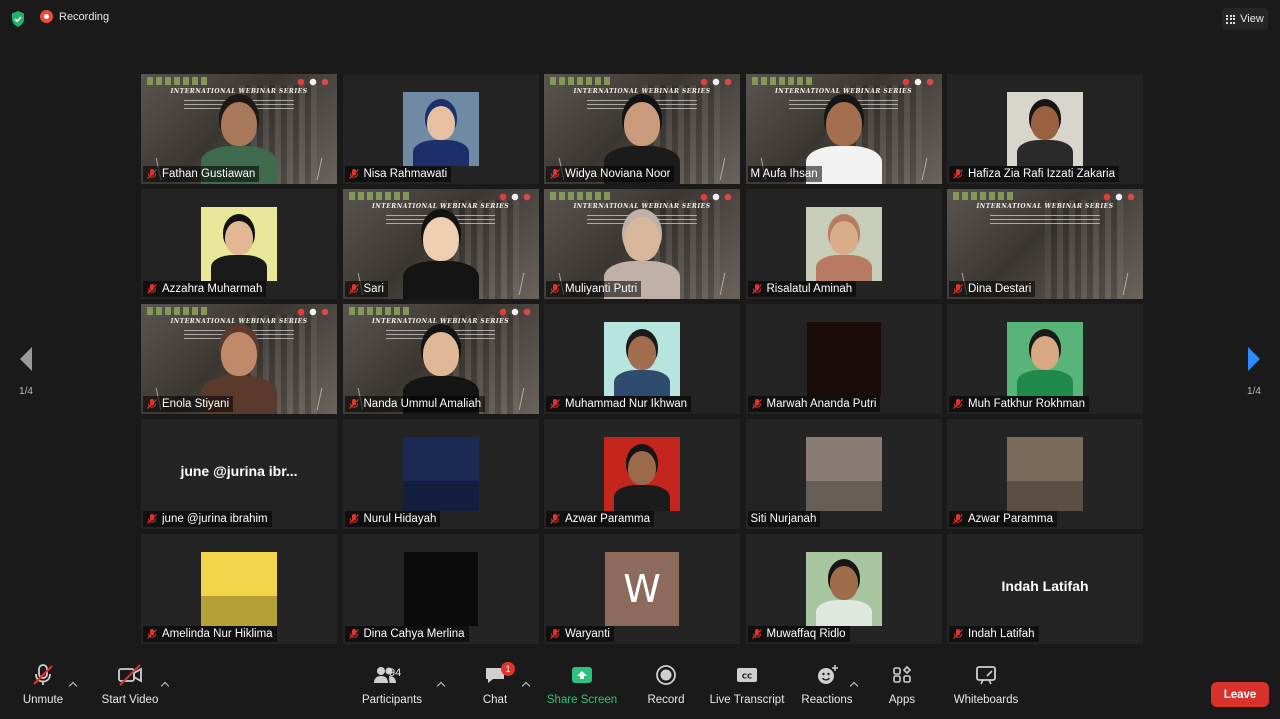 Image resolution: width=1280 pixels, height=719 pixels. Describe the element at coordinates (1045, 129) in the screenshot. I see `participant-tile: Hafiza Zia Rafi Izzati Zakaria` at that location.